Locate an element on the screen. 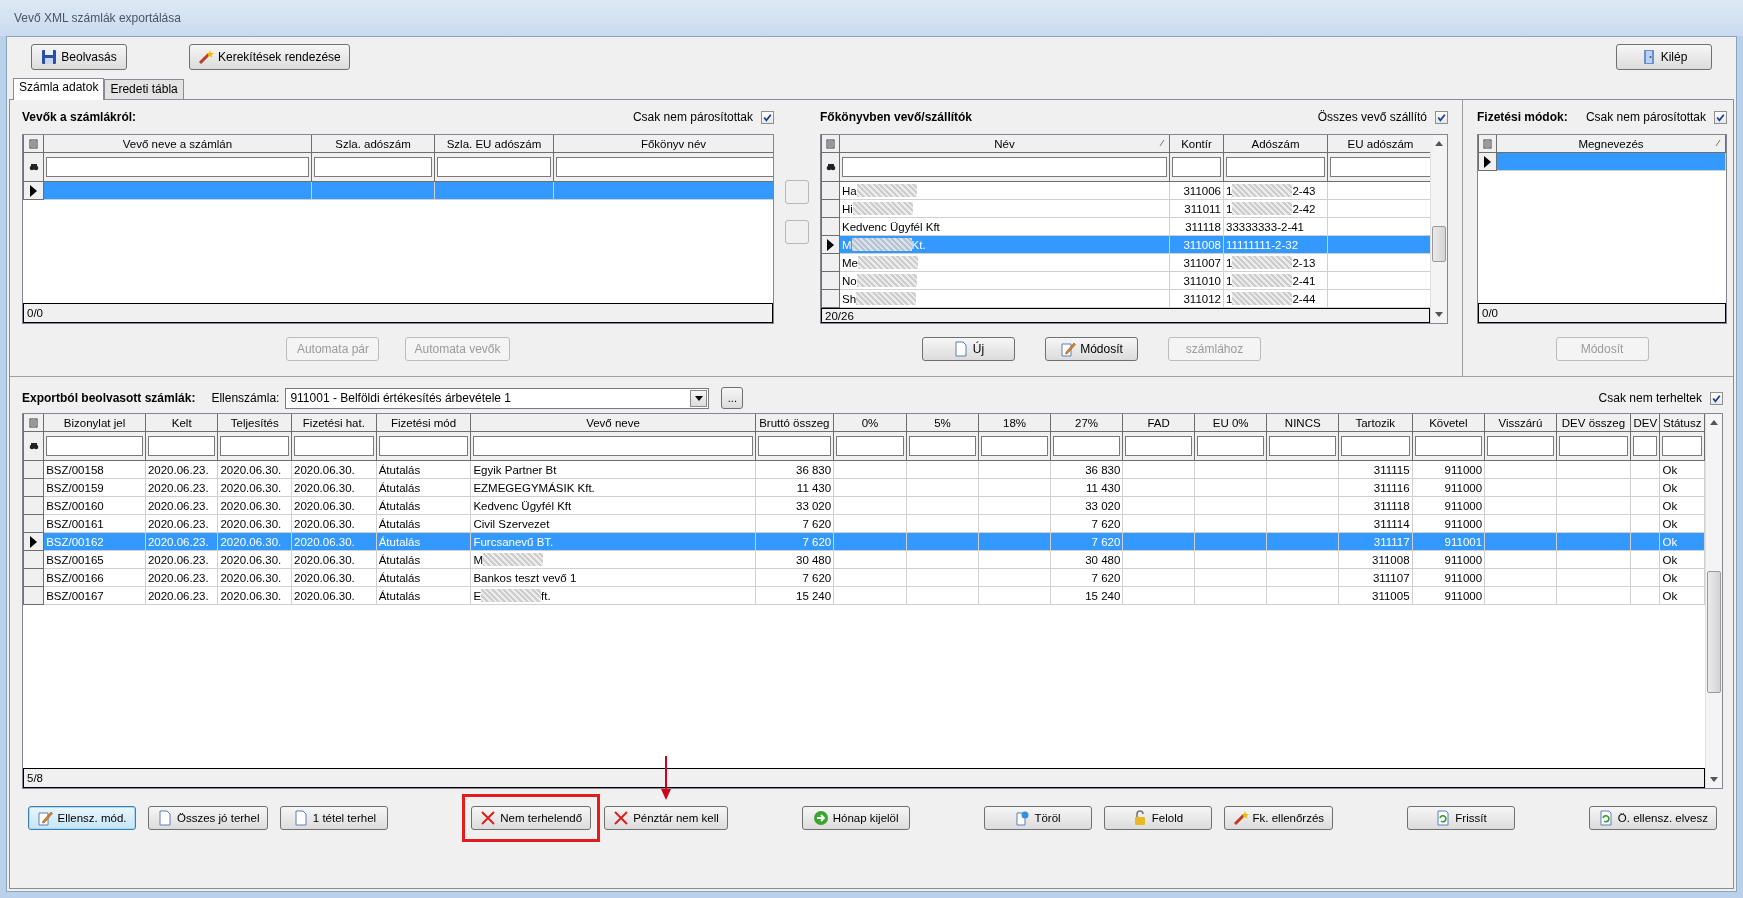 This screenshot has width=1743, height=898. action-button: Ö. ellensz. elvesz is located at coordinates (1652, 818).